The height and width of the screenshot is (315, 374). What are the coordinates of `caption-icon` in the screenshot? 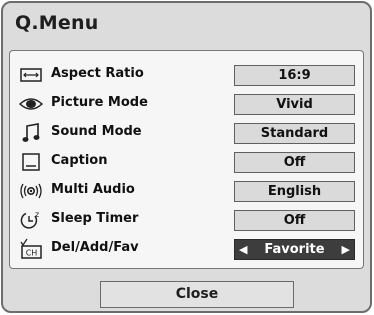 It's located at (31, 162).